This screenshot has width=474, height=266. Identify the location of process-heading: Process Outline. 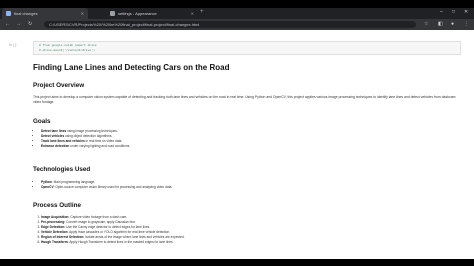
(57, 205).